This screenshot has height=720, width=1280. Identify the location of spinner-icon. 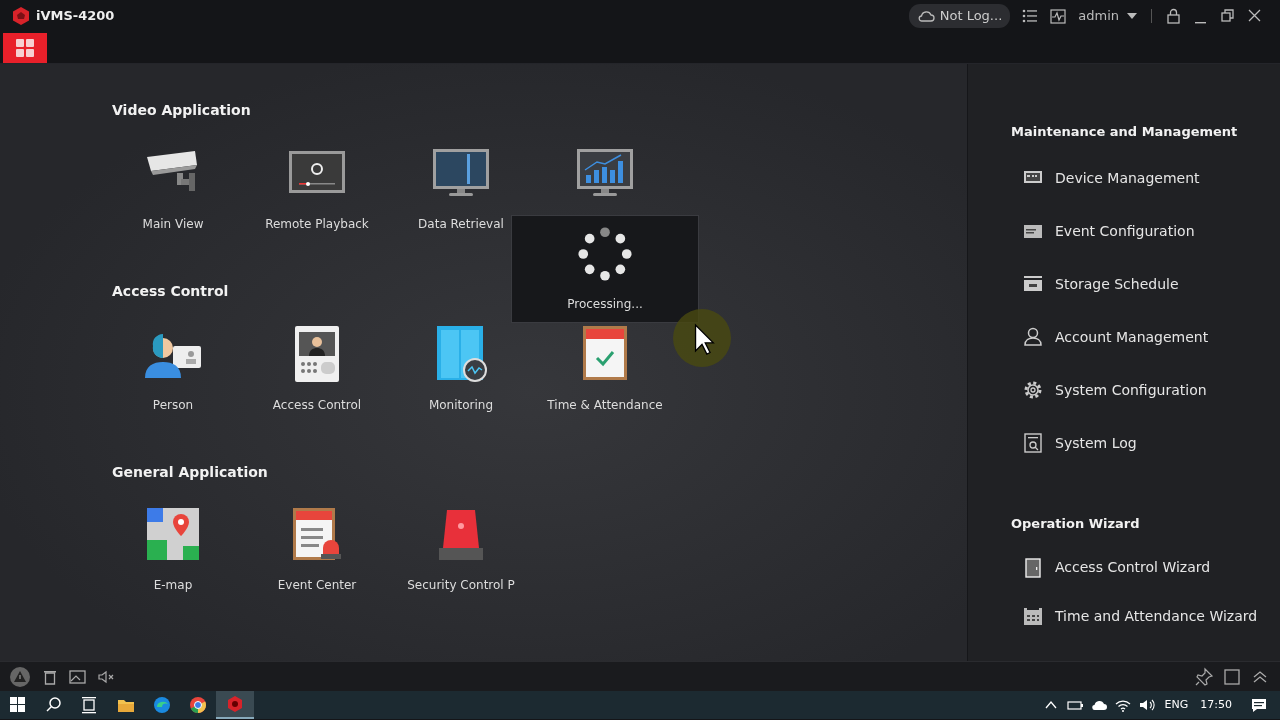
(605, 253).